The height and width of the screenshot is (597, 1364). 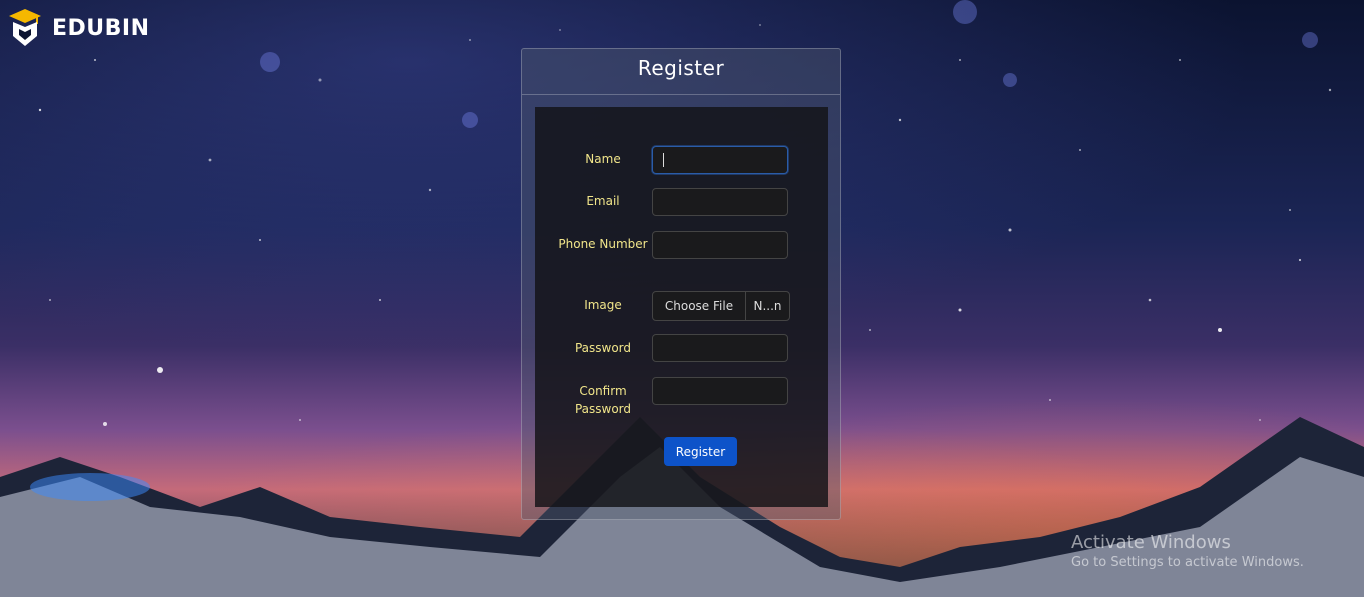 What do you see at coordinates (720, 160) in the screenshot?
I see `name-input` at bounding box center [720, 160].